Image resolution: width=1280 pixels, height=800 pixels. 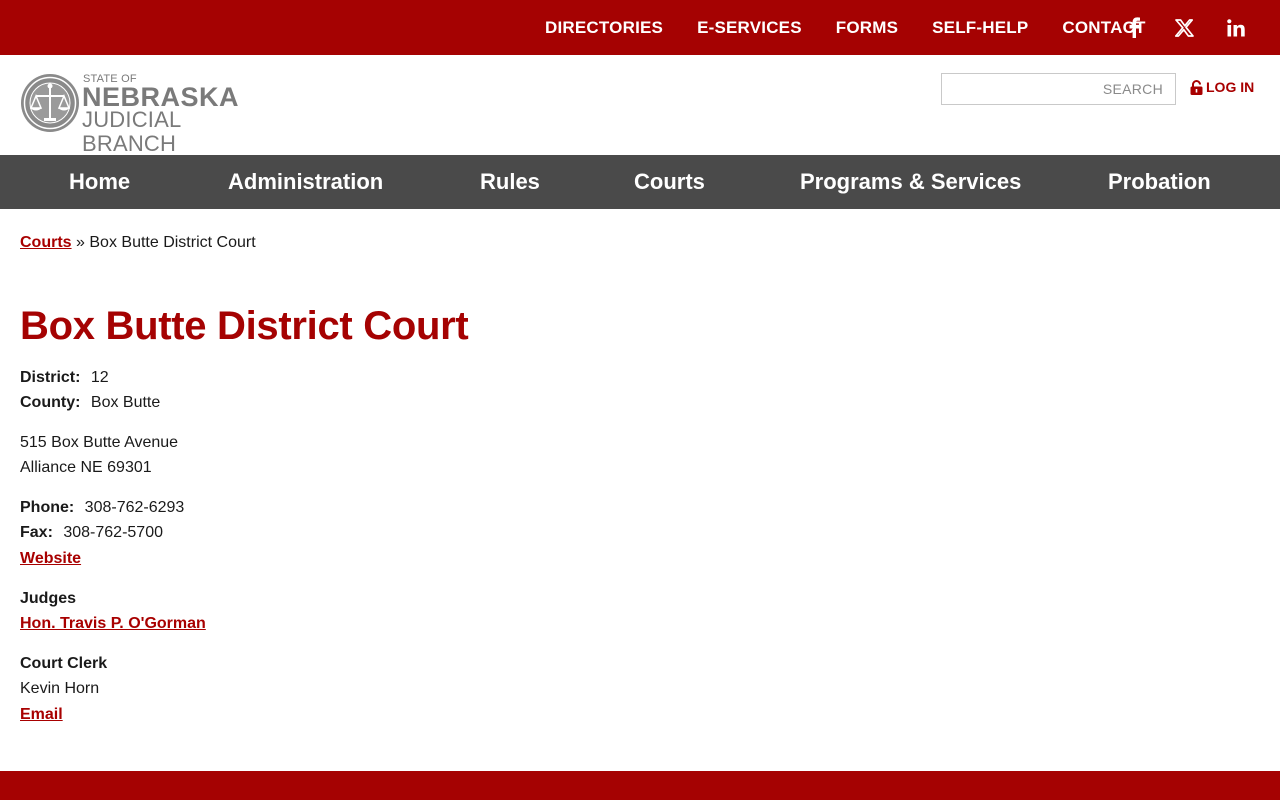 I want to click on login-link: LOG IN, so click(x=1222, y=87).